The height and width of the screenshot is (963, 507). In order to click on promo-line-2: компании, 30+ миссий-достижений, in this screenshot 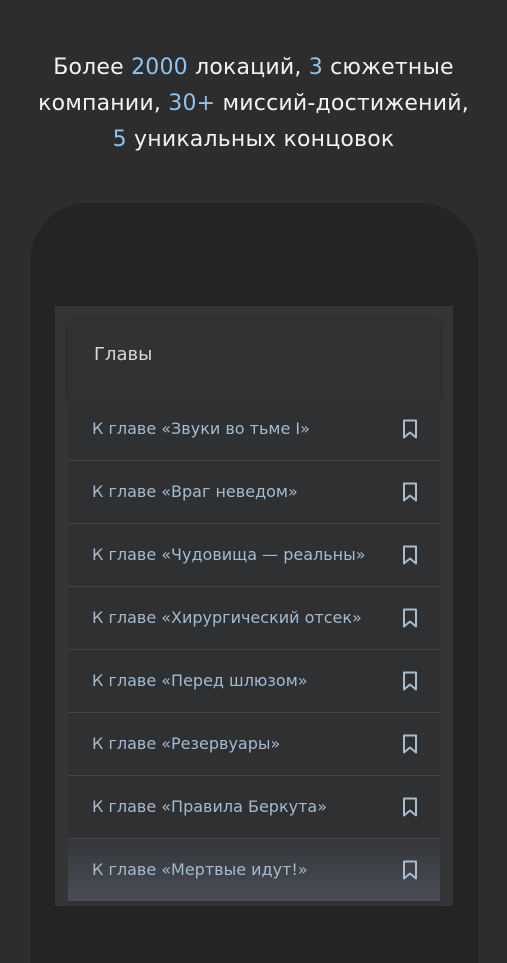, I will do `click(253, 104)`.